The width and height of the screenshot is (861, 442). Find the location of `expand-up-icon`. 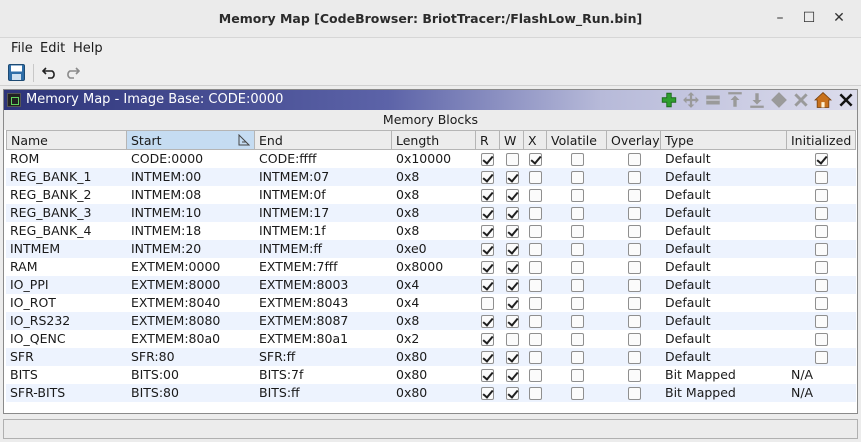

expand-up-icon is located at coordinates (735, 100).